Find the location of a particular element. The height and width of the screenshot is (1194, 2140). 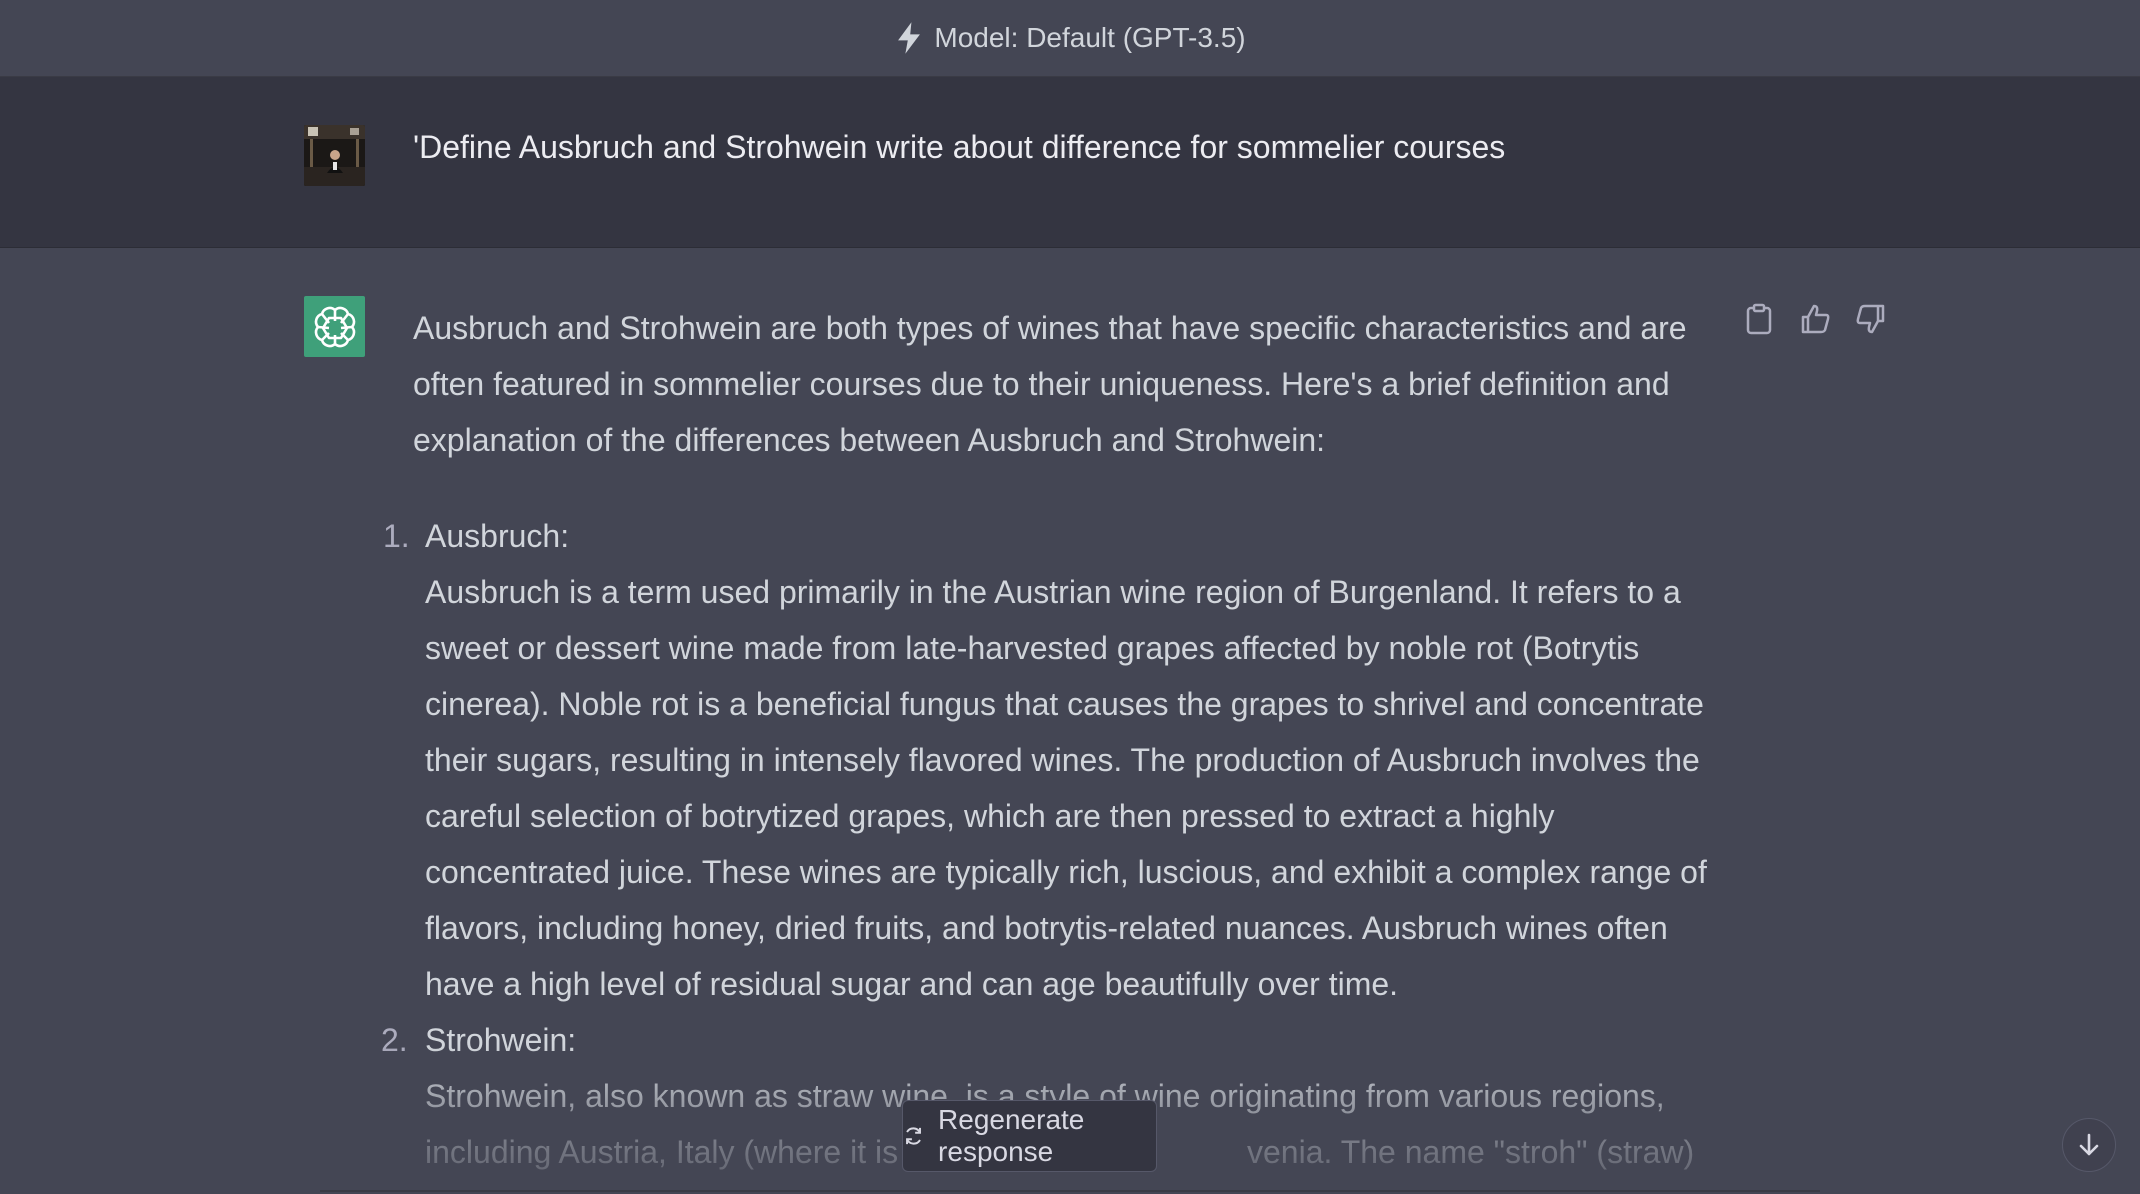

list-number: 1. is located at coordinates (396, 536).